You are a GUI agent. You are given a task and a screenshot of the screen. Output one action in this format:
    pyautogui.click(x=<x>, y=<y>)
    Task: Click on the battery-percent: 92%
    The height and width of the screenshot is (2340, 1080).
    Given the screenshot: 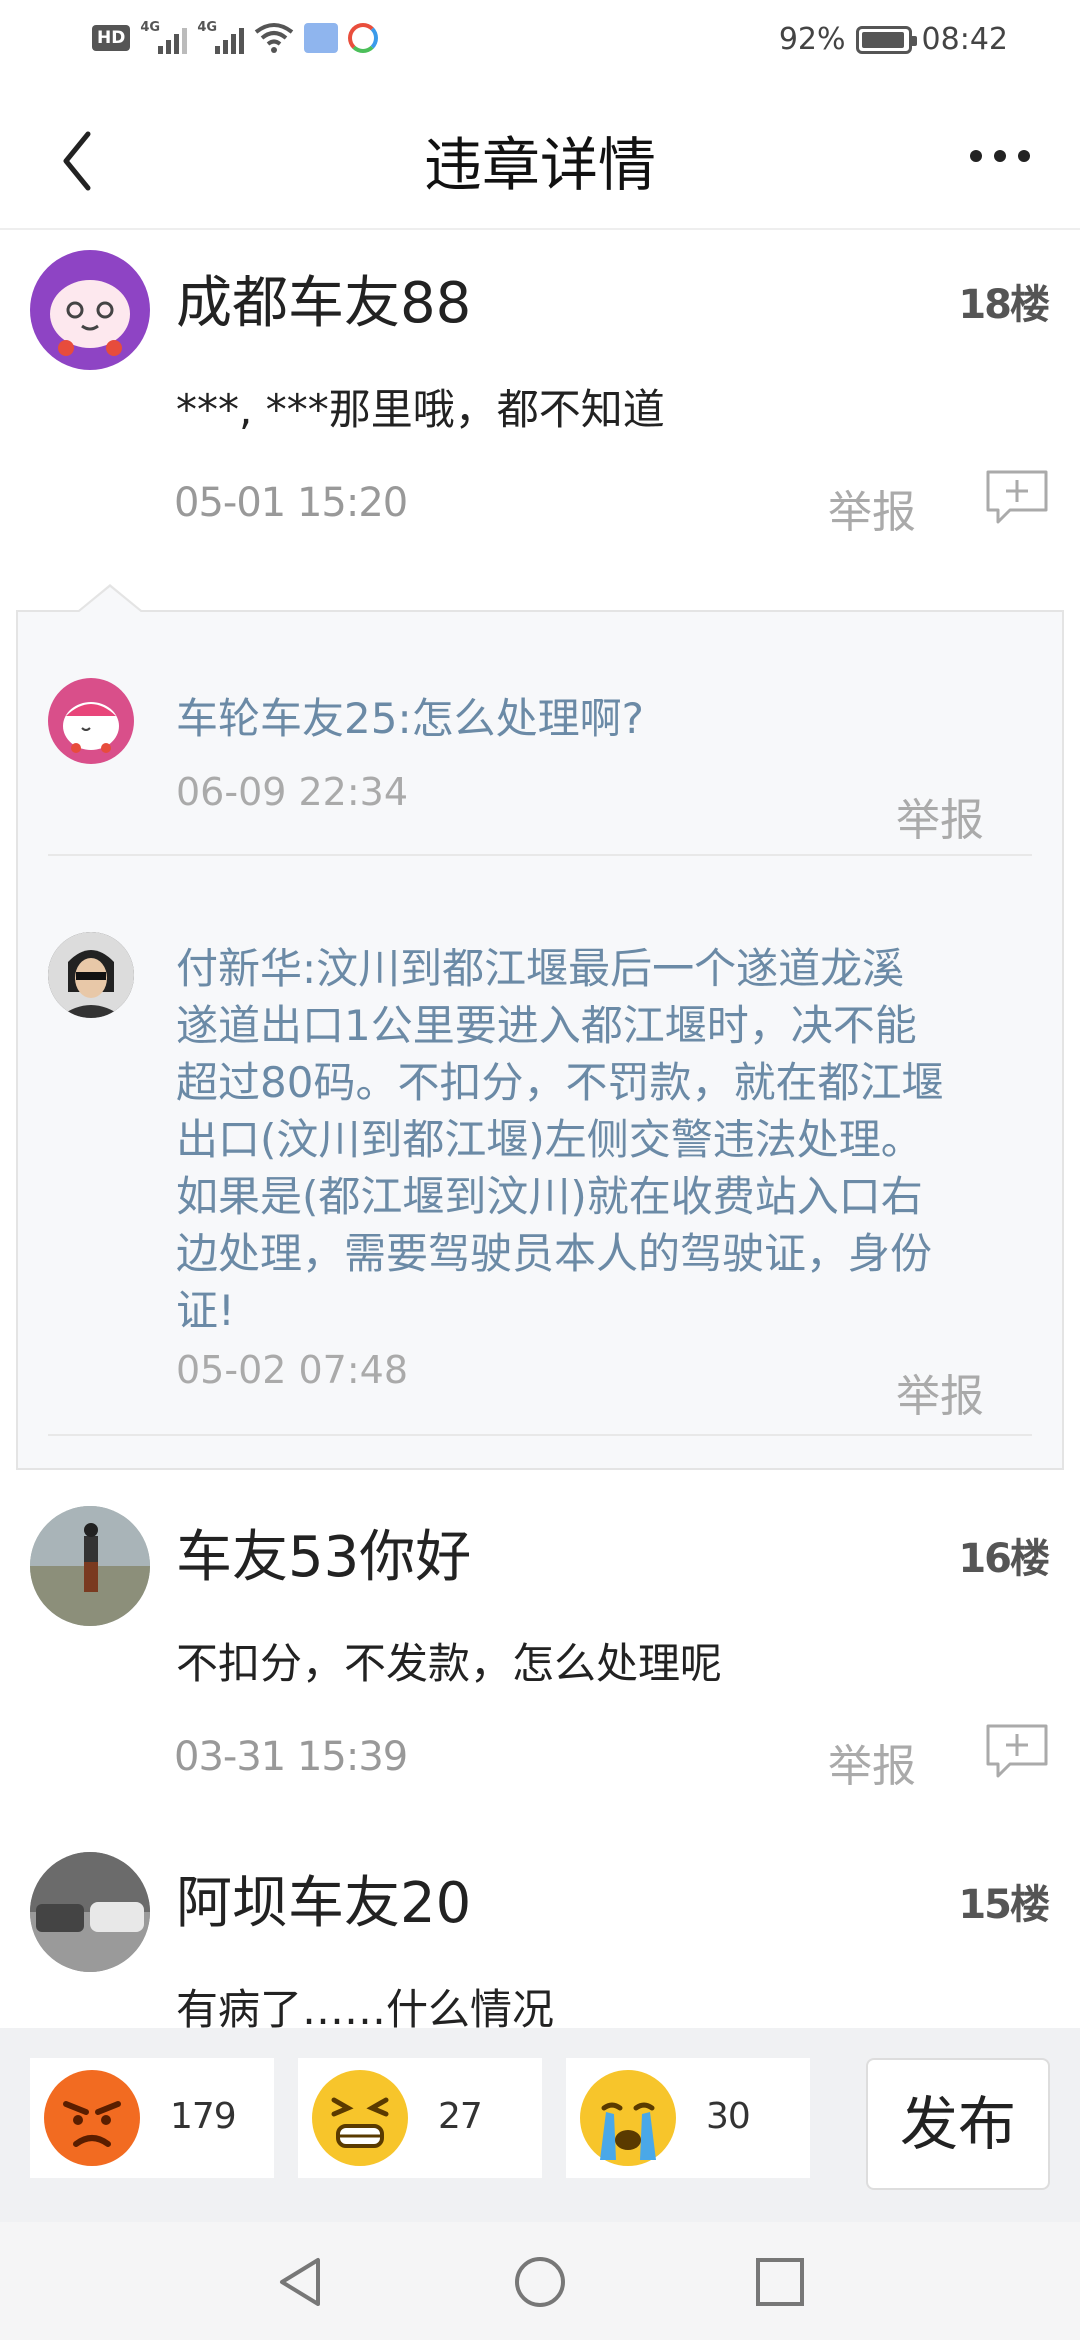 What is the action you would take?
    pyautogui.click(x=812, y=39)
    